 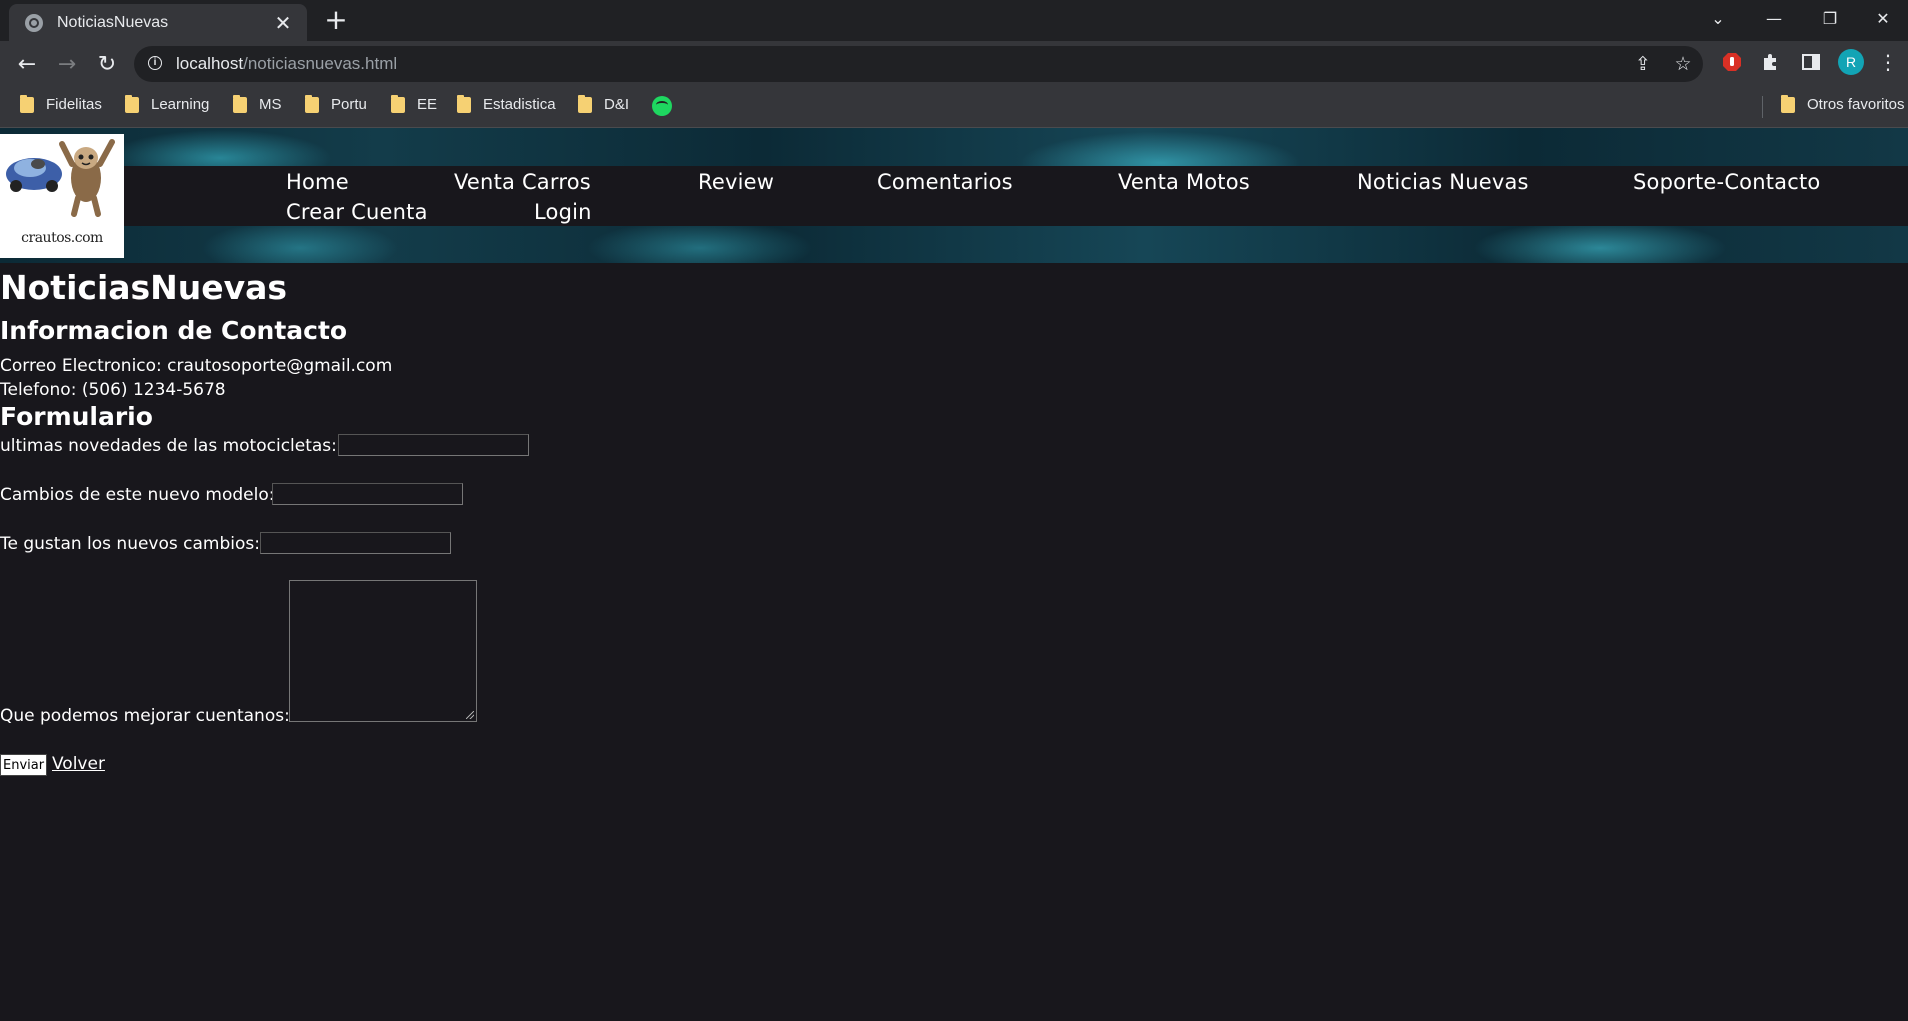 I want to click on browser-tab: NoticiasNuevas ✕, so click(x=158, y=22).